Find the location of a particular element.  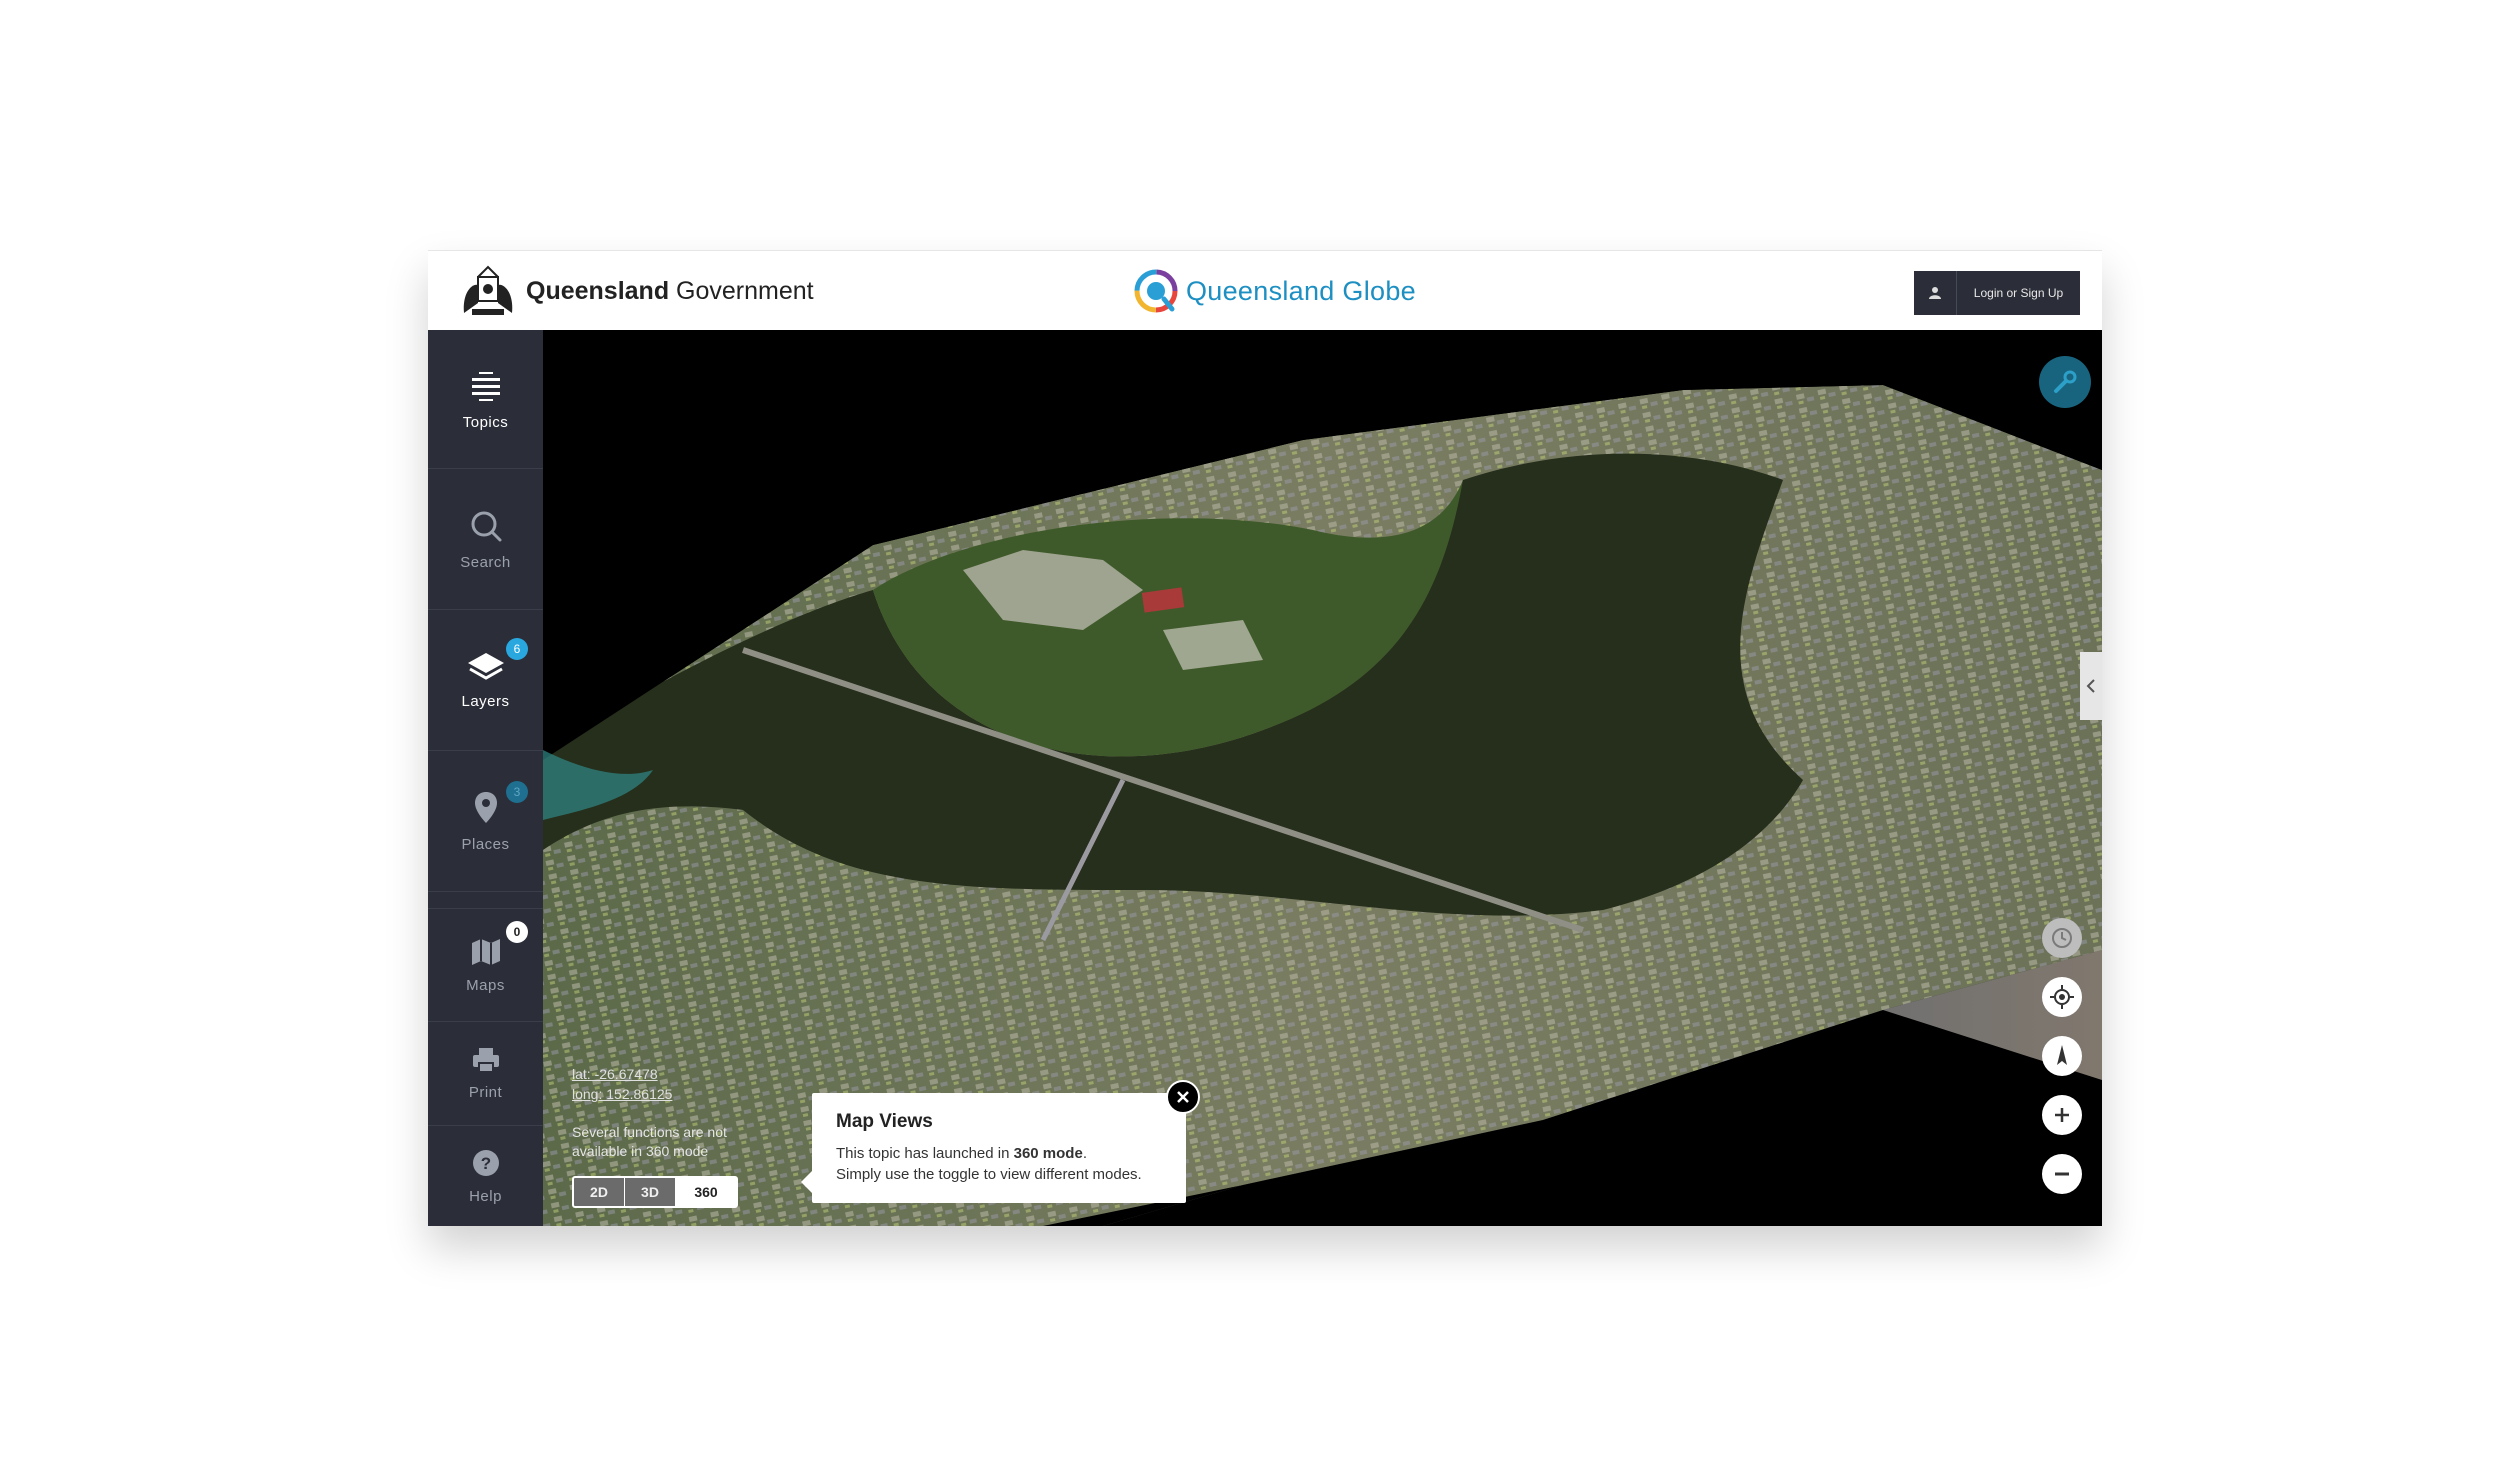

sidebar-item-places: Places 3 is located at coordinates (485, 821).